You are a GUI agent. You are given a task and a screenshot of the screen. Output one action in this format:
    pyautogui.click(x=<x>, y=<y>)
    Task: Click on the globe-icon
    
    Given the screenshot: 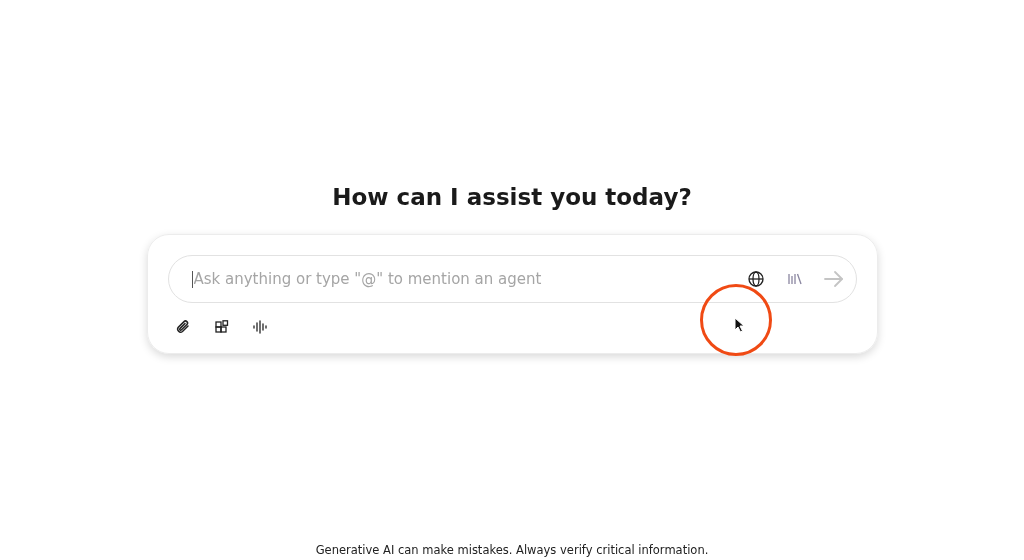 What is the action you would take?
    pyautogui.click(x=755, y=279)
    